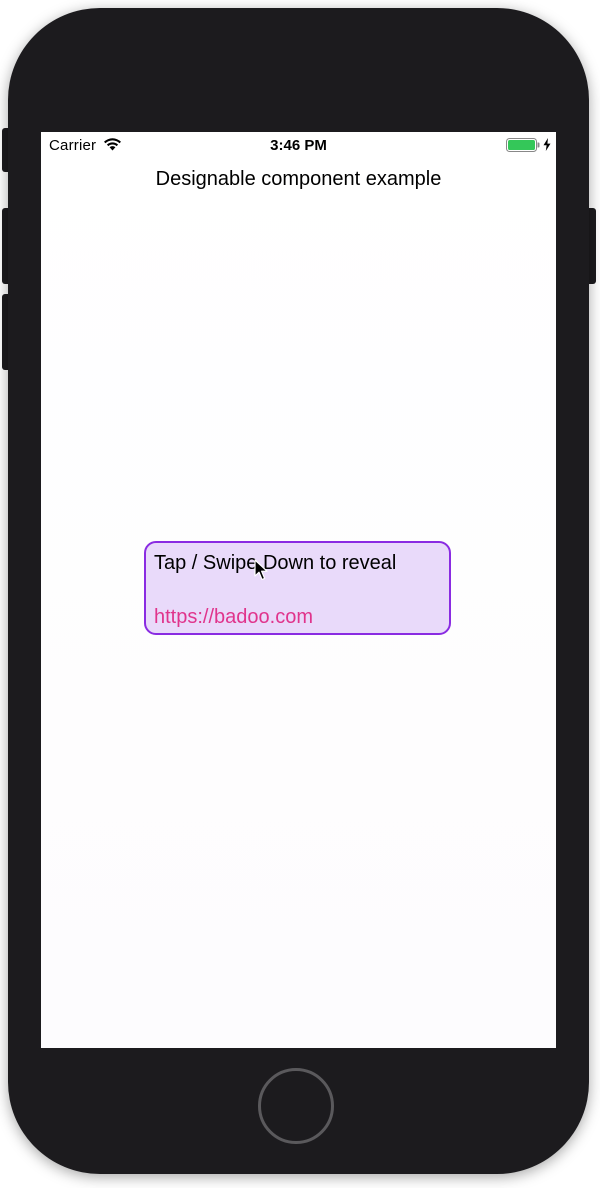  I want to click on battery-icon, so click(523, 145).